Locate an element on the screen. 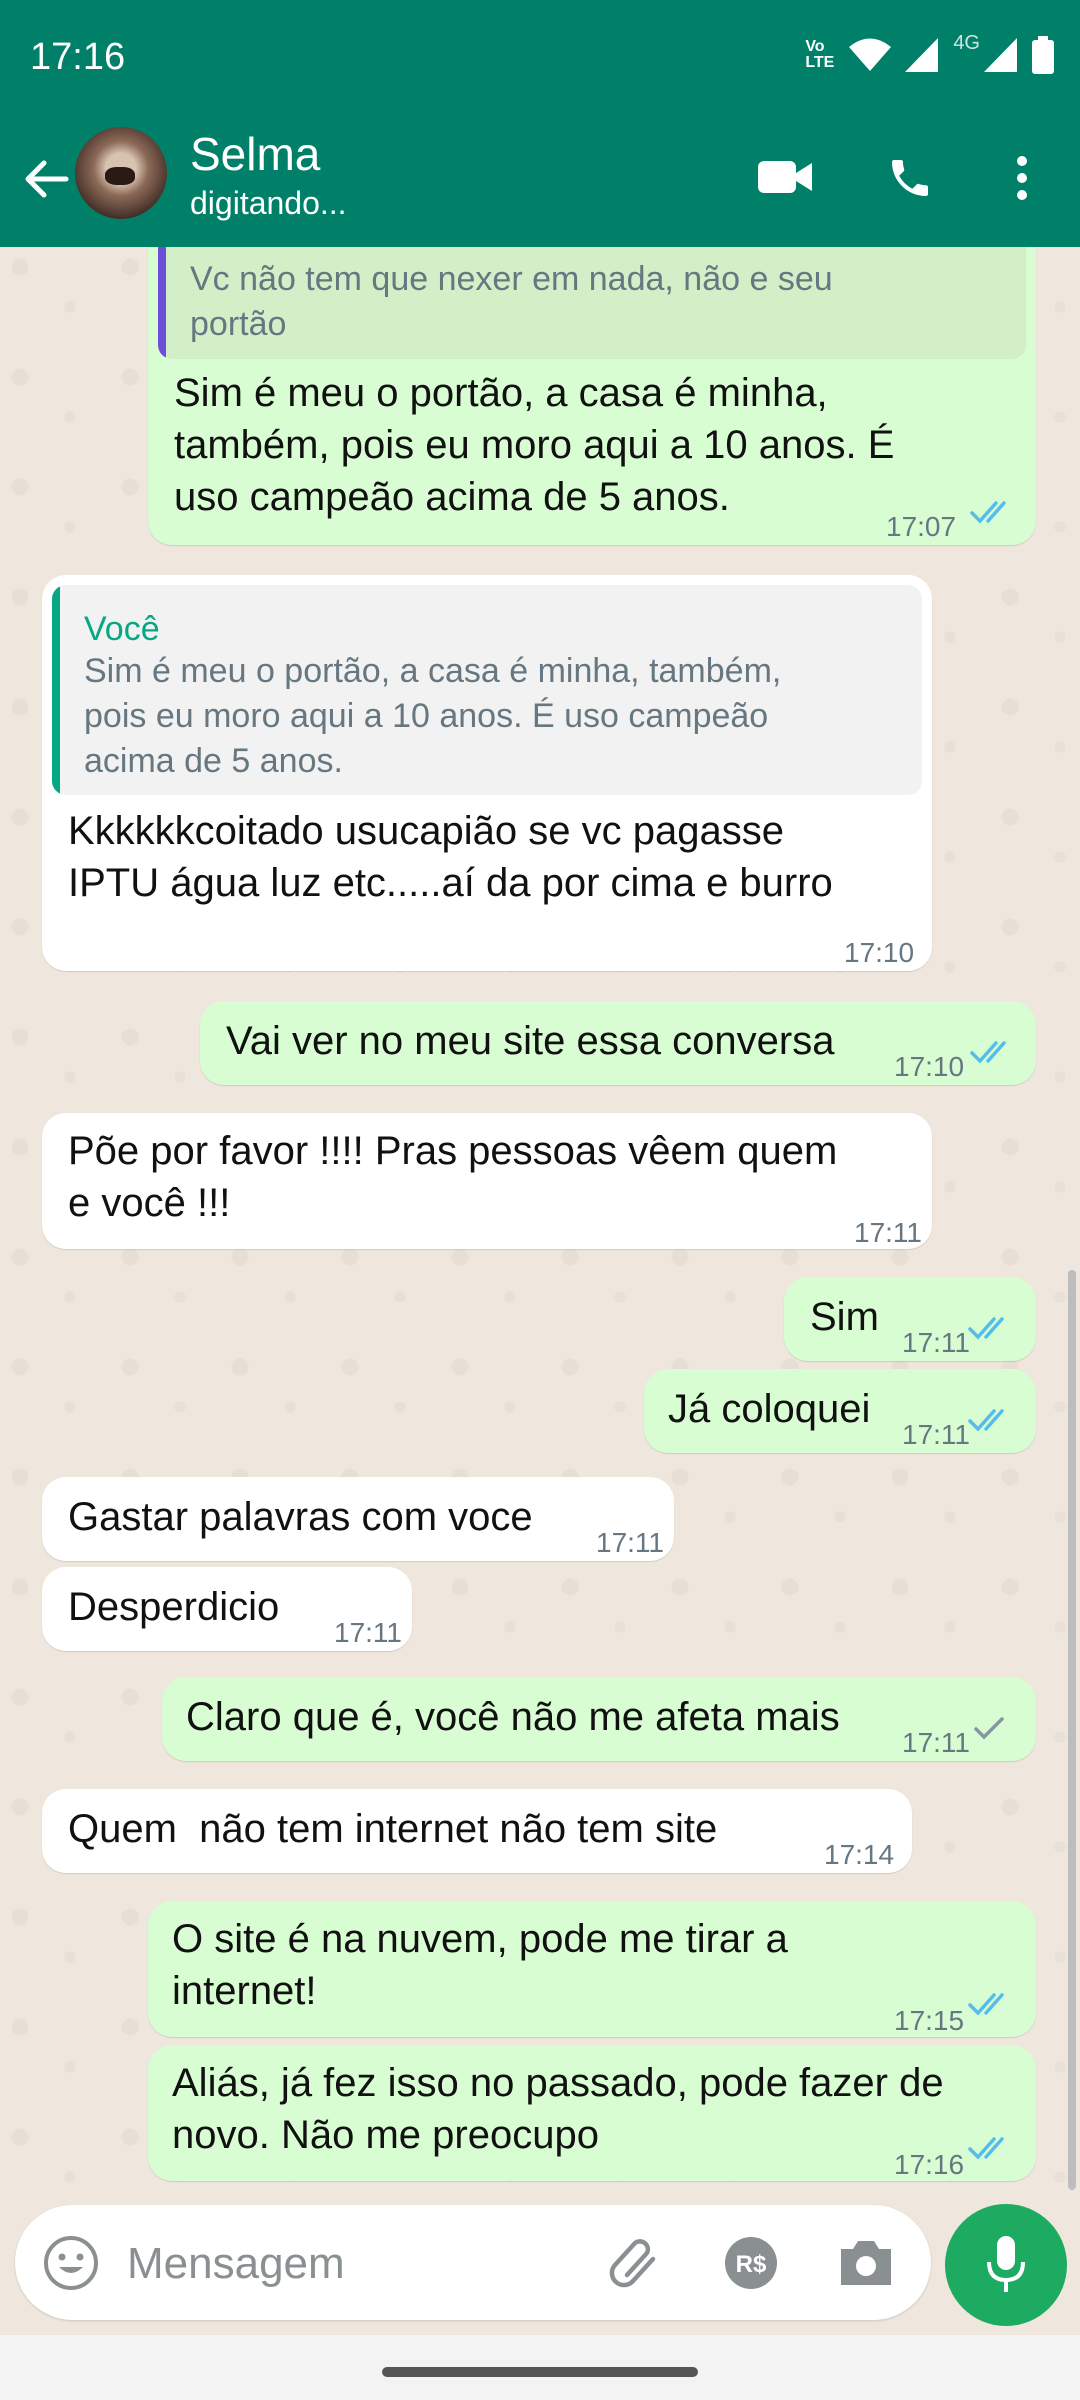 Image resolution: width=1080 pixels, height=2400 pixels. battery-icon is located at coordinates (1043, 55).